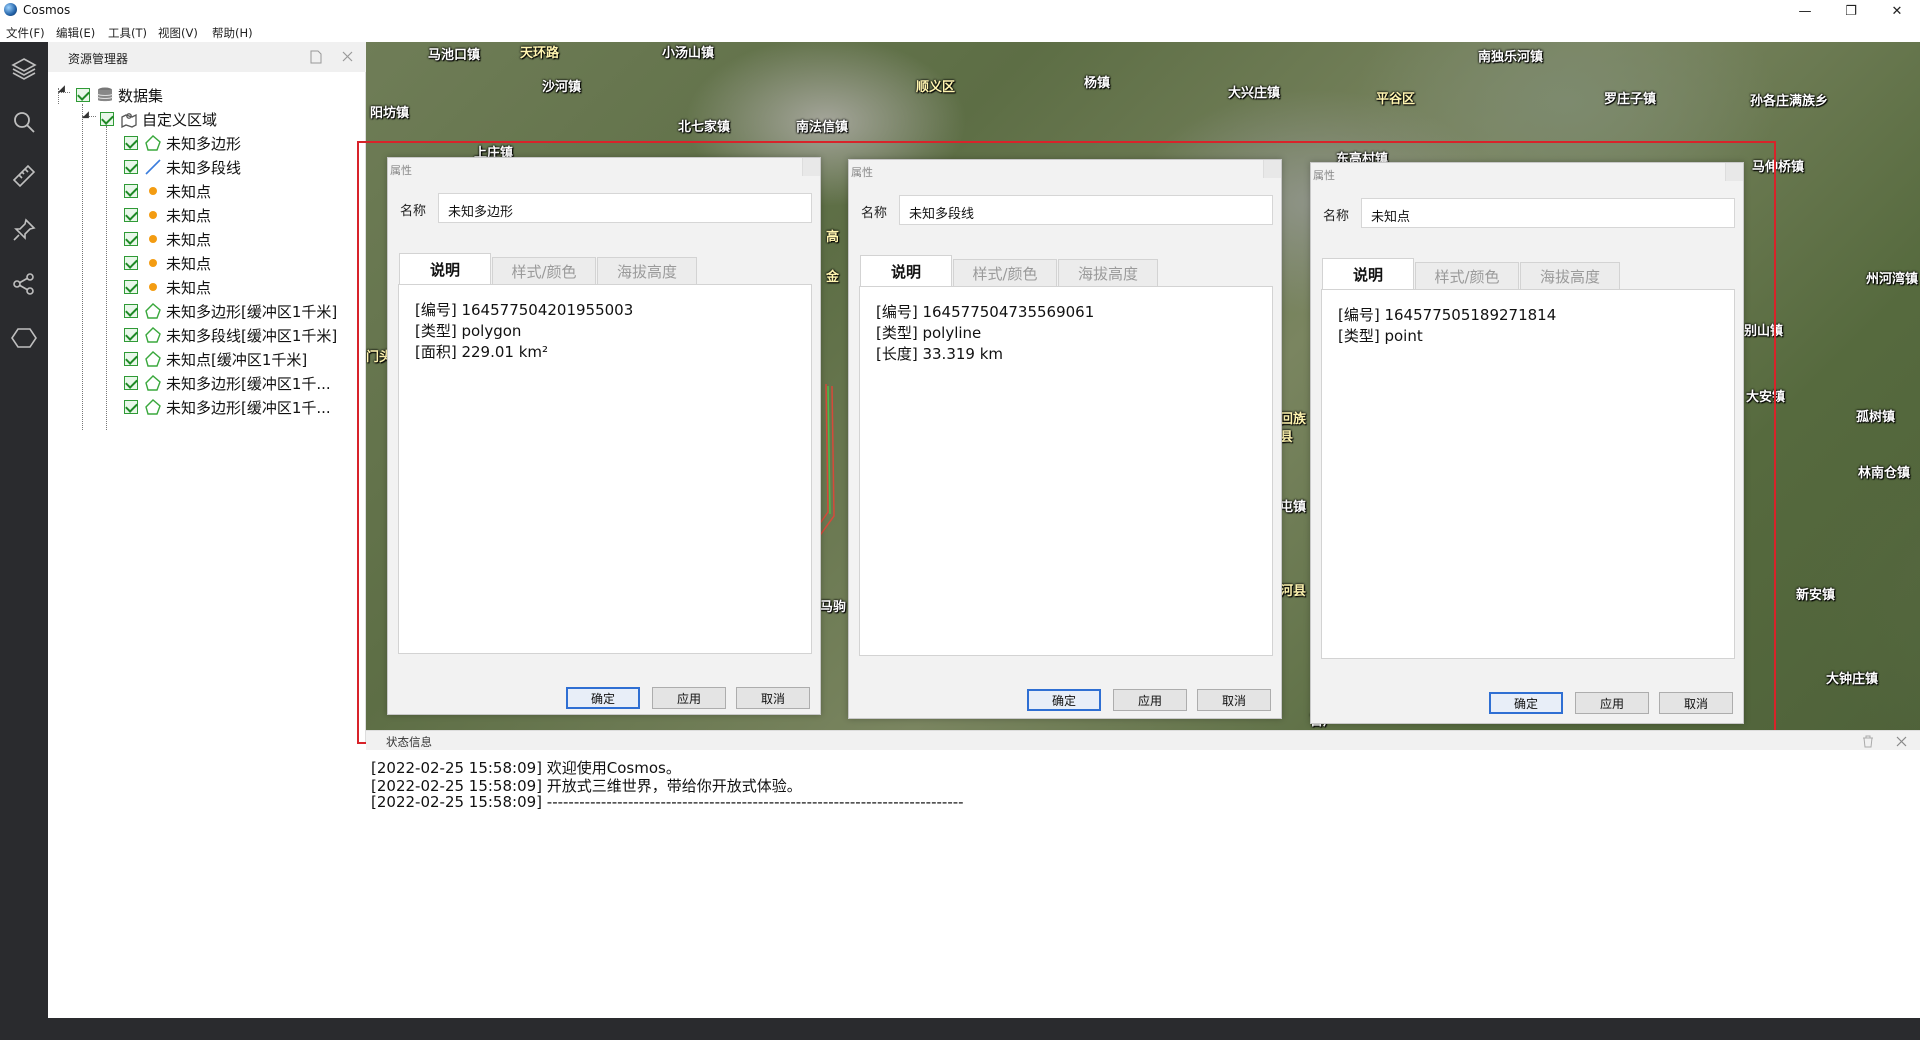 Image resolution: width=1920 pixels, height=1040 pixels. What do you see at coordinates (454, 55) in the screenshot?
I see `map-label: 马池口镇` at bounding box center [454, 55].